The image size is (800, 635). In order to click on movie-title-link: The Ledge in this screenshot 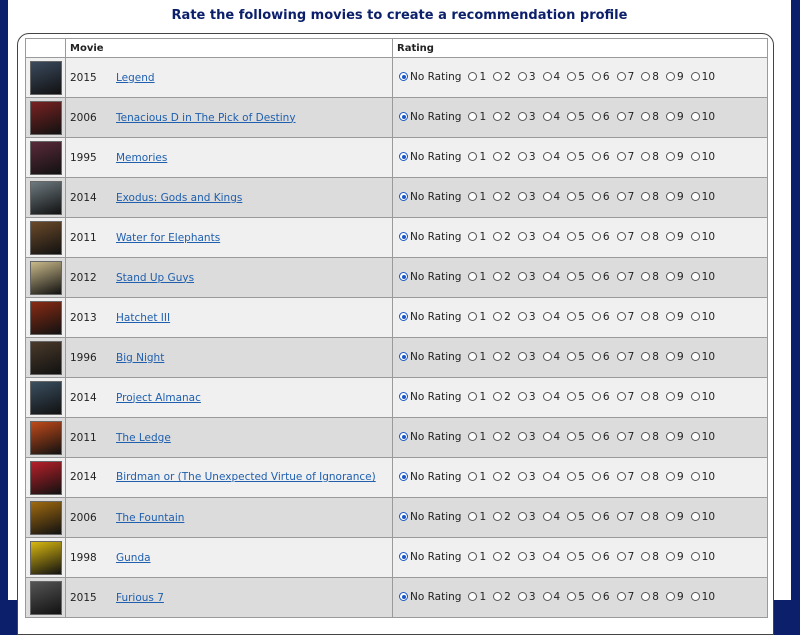, I will do `click(143, 438)`.